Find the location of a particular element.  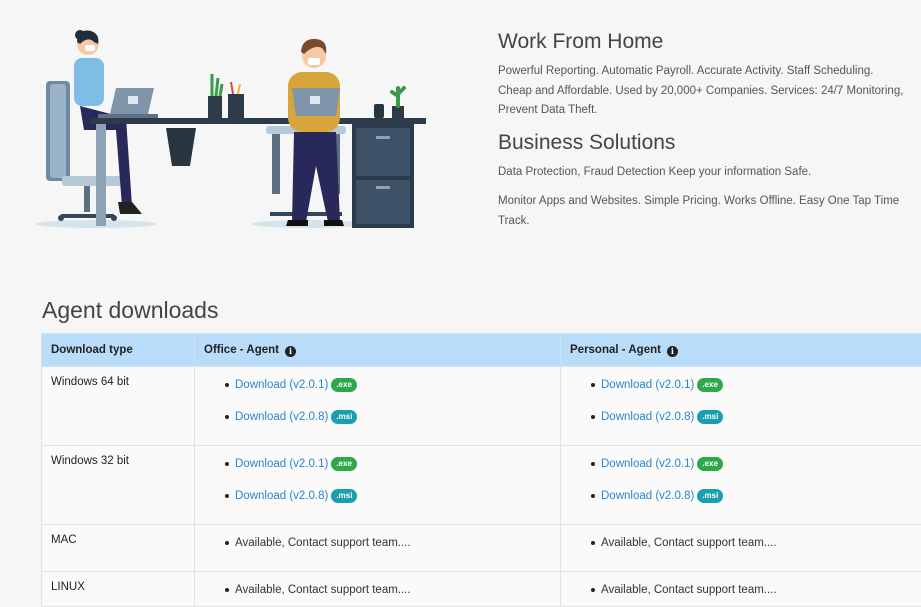

download-type-cell: LINUX is located at coordinates (118, 589).